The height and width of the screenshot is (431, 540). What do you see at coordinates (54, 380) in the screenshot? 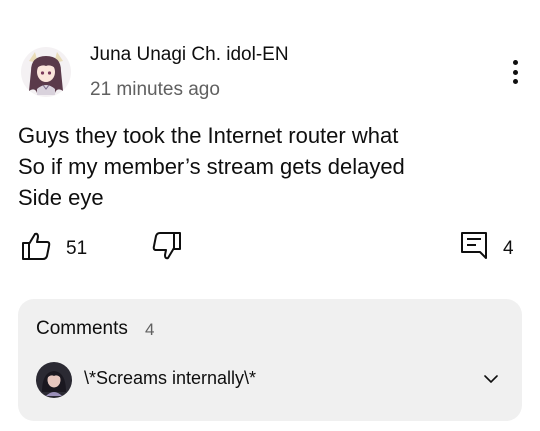
I see `commenter-avatar` at bounding box center [54, 380].